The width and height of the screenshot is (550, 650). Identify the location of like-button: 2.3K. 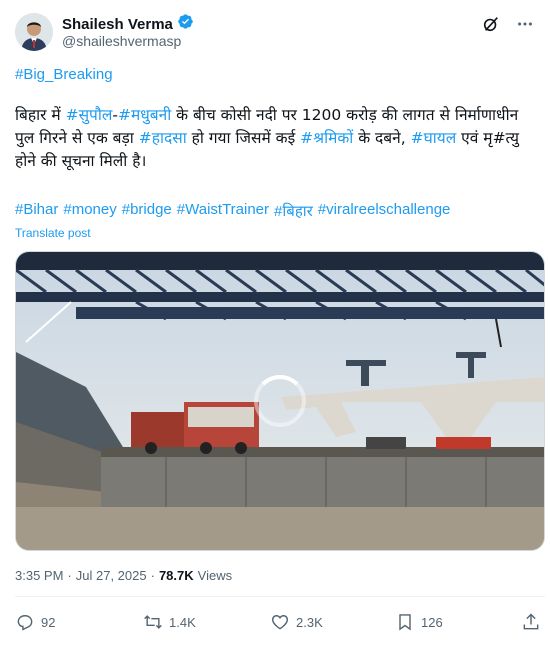
(296, 622).